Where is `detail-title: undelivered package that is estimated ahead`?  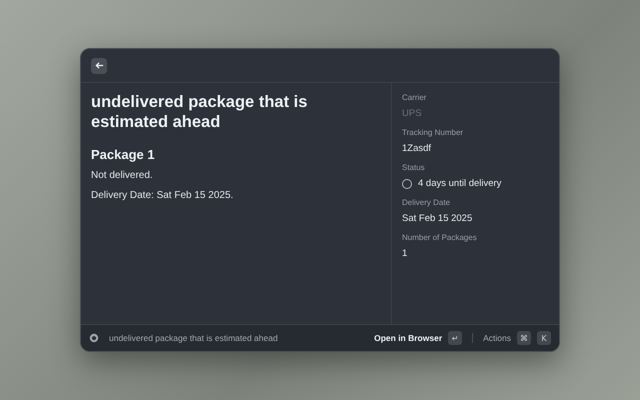 detail-title: undelivered package that is estimated ahead is located at coordinates (199, 113).